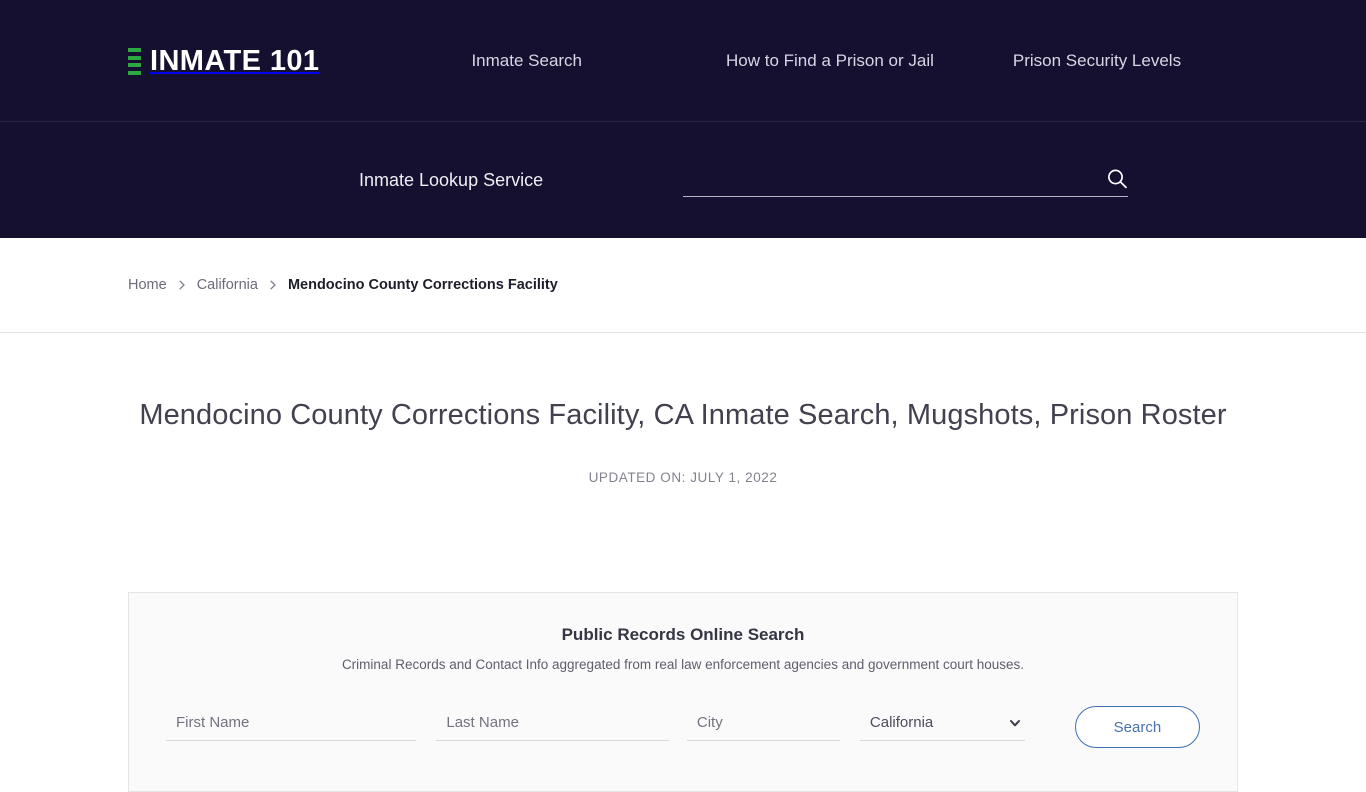  What do you see at coordinates (227, 285) in the screenshot?
I see `breadcrumb-item-california: California` at bounding box center [227, 285].